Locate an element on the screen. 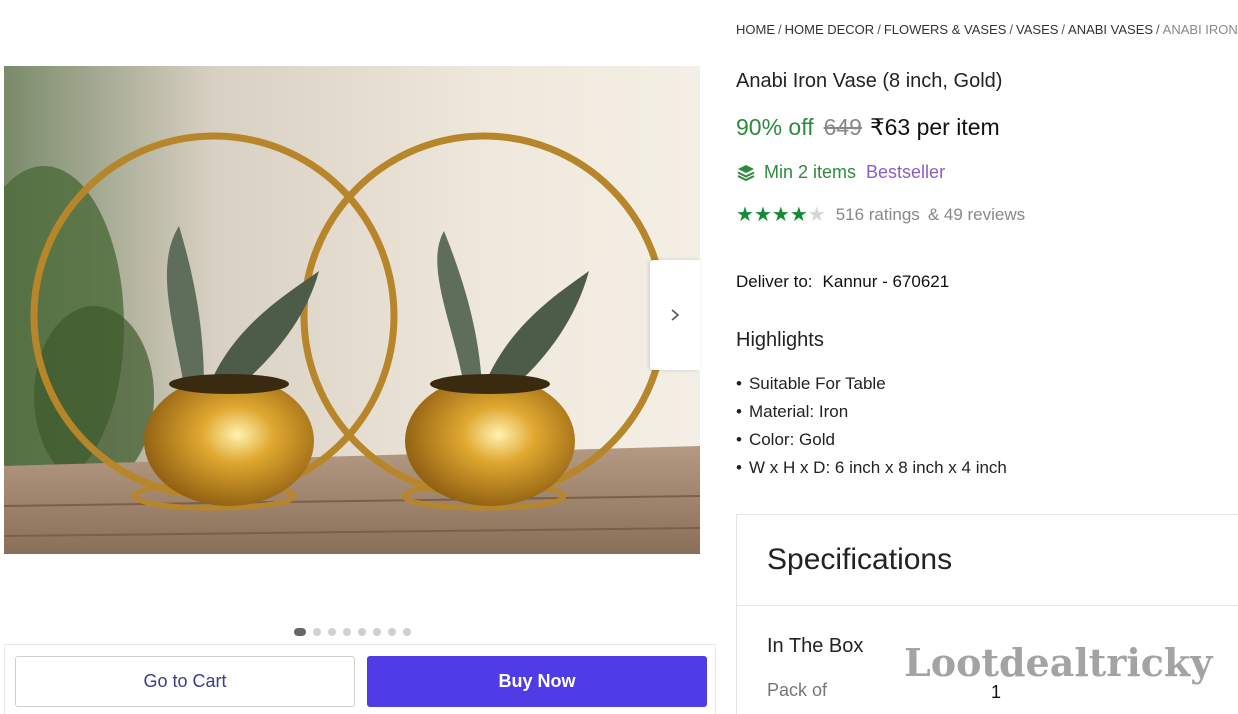 The image size is (1238, 714). highlight-item: Suitable For Table is located at coordinates (871, 388).